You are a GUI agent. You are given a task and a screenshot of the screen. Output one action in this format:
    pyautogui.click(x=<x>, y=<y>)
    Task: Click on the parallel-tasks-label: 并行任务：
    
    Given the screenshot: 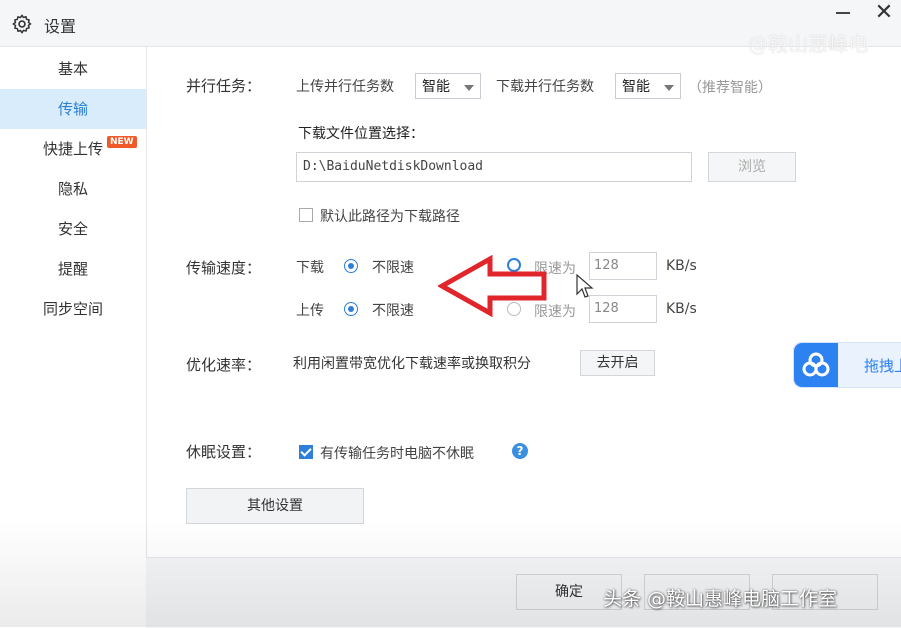 What is the action you would take?
    pyautogui.click(x=224, y=86)
    